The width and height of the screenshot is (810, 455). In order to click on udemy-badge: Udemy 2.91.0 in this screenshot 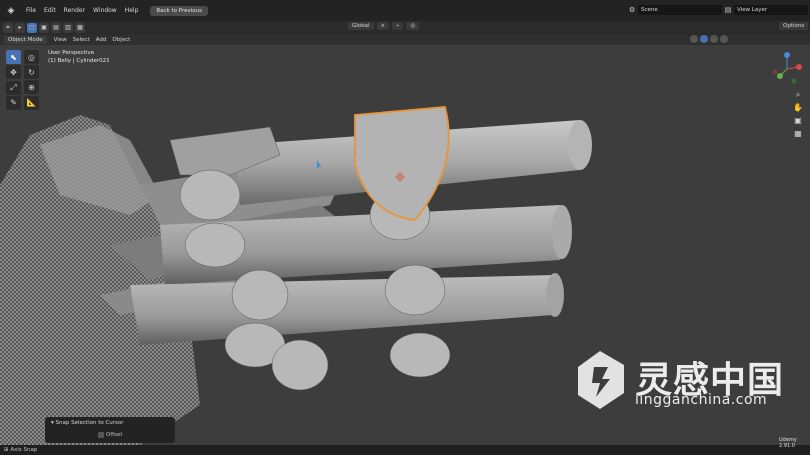, I will do `click(788, 443)`.